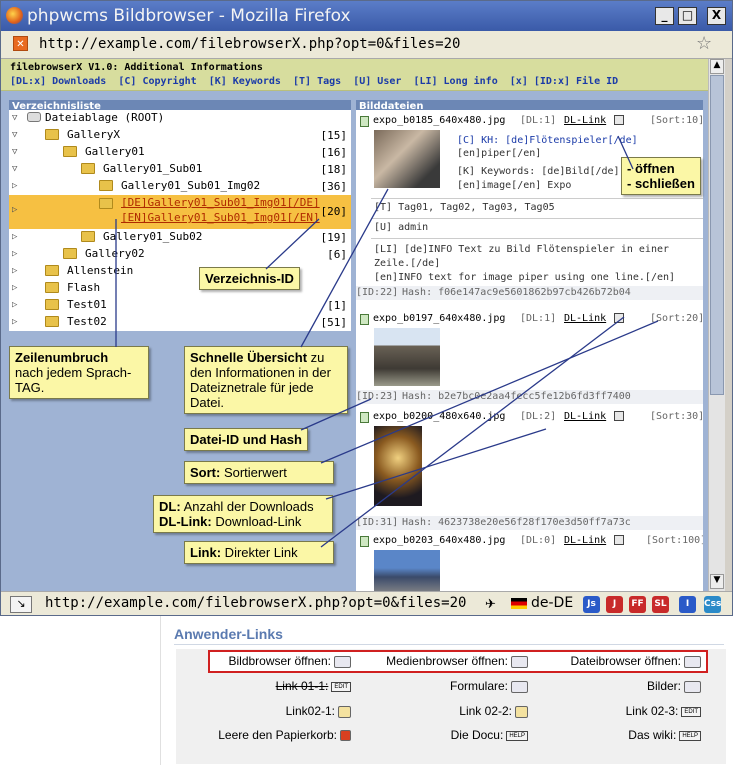 Image resolution: width=735 pixels, height=765 pixels. Describe the element at coordinates (687, 16) in the screenshot. I see `maximize-button: □` at that location.